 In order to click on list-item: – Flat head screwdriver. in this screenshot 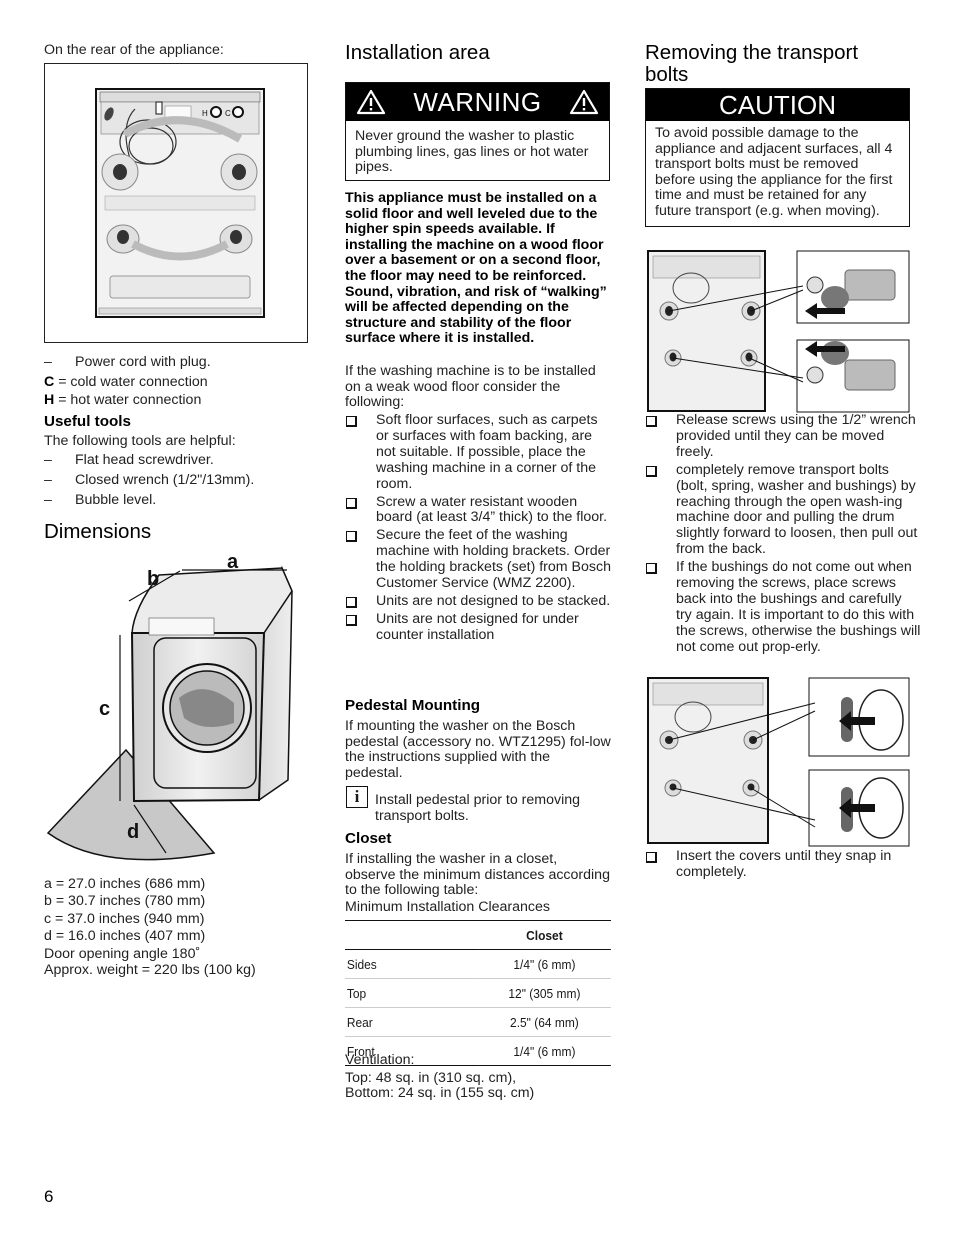, I will do `click(129, 460)`.